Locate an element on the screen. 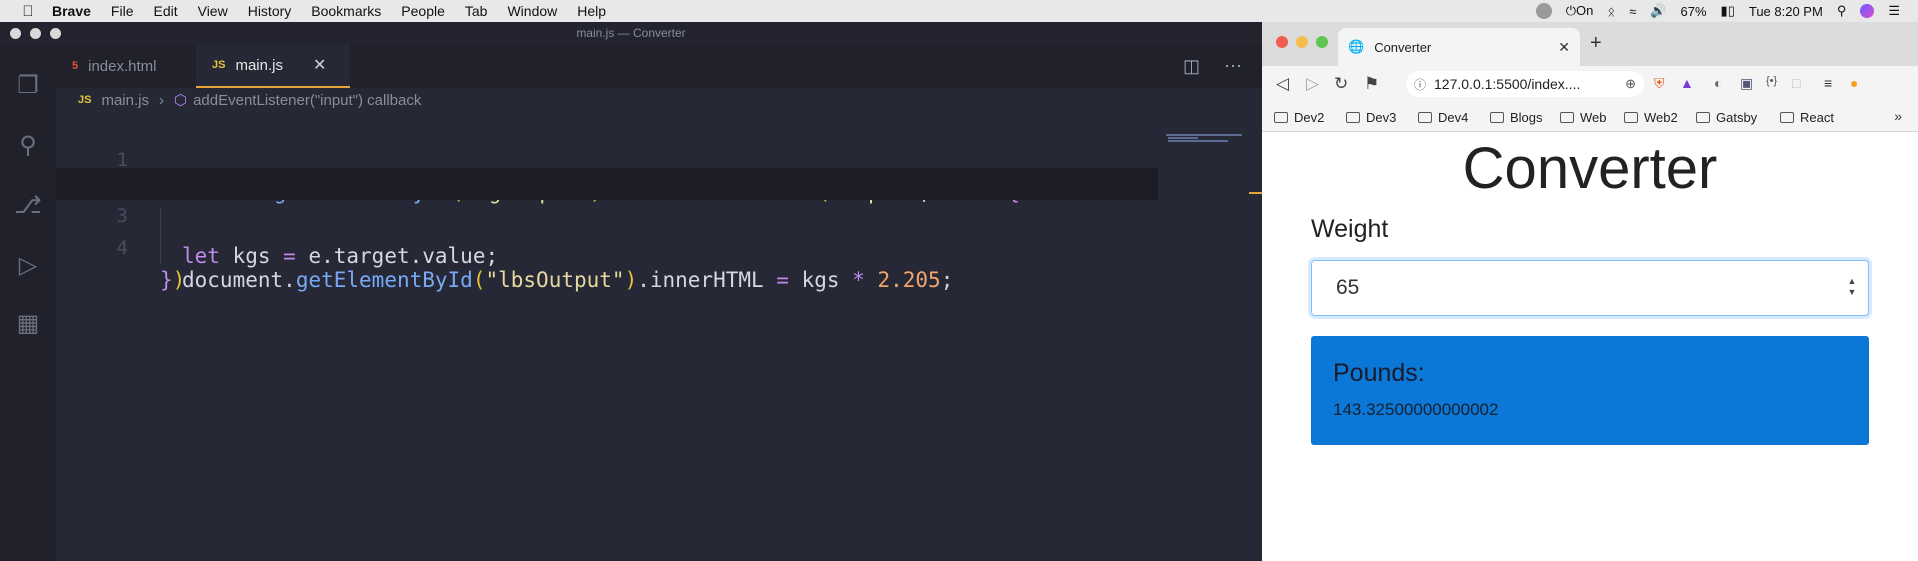 This screenshot has height=561, width=1918. vpn-status: ⏻On is located at coordinates (1580, 11).